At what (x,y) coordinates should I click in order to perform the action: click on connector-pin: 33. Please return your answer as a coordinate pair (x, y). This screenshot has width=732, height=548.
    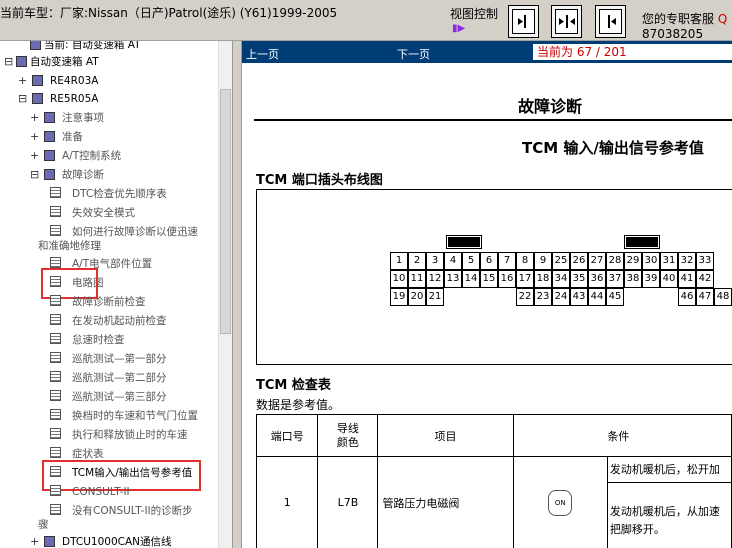
    Looking at the image, I should click on (705, 261).